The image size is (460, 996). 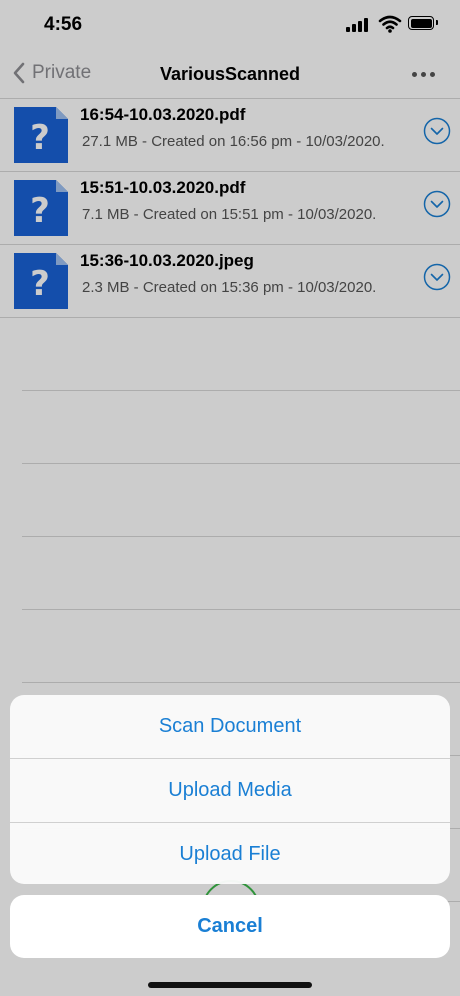 What do you see at coordinates (230, 853) in the screenshot?
I see `upload-file-button: Upload File` at bounding box center [230, 853].